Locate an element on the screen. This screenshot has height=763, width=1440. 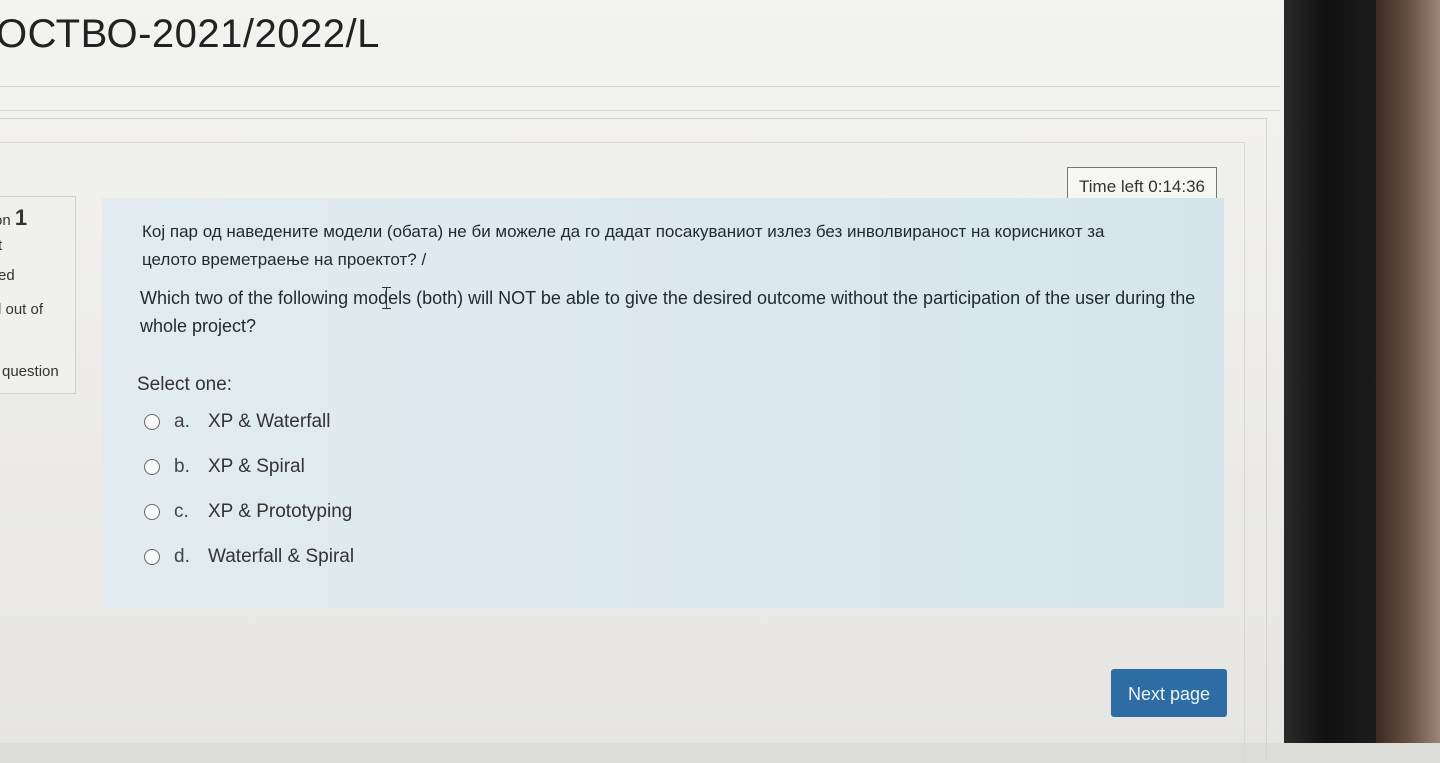
option-label: XP & Waterfall is located at coordinates (269, 421).